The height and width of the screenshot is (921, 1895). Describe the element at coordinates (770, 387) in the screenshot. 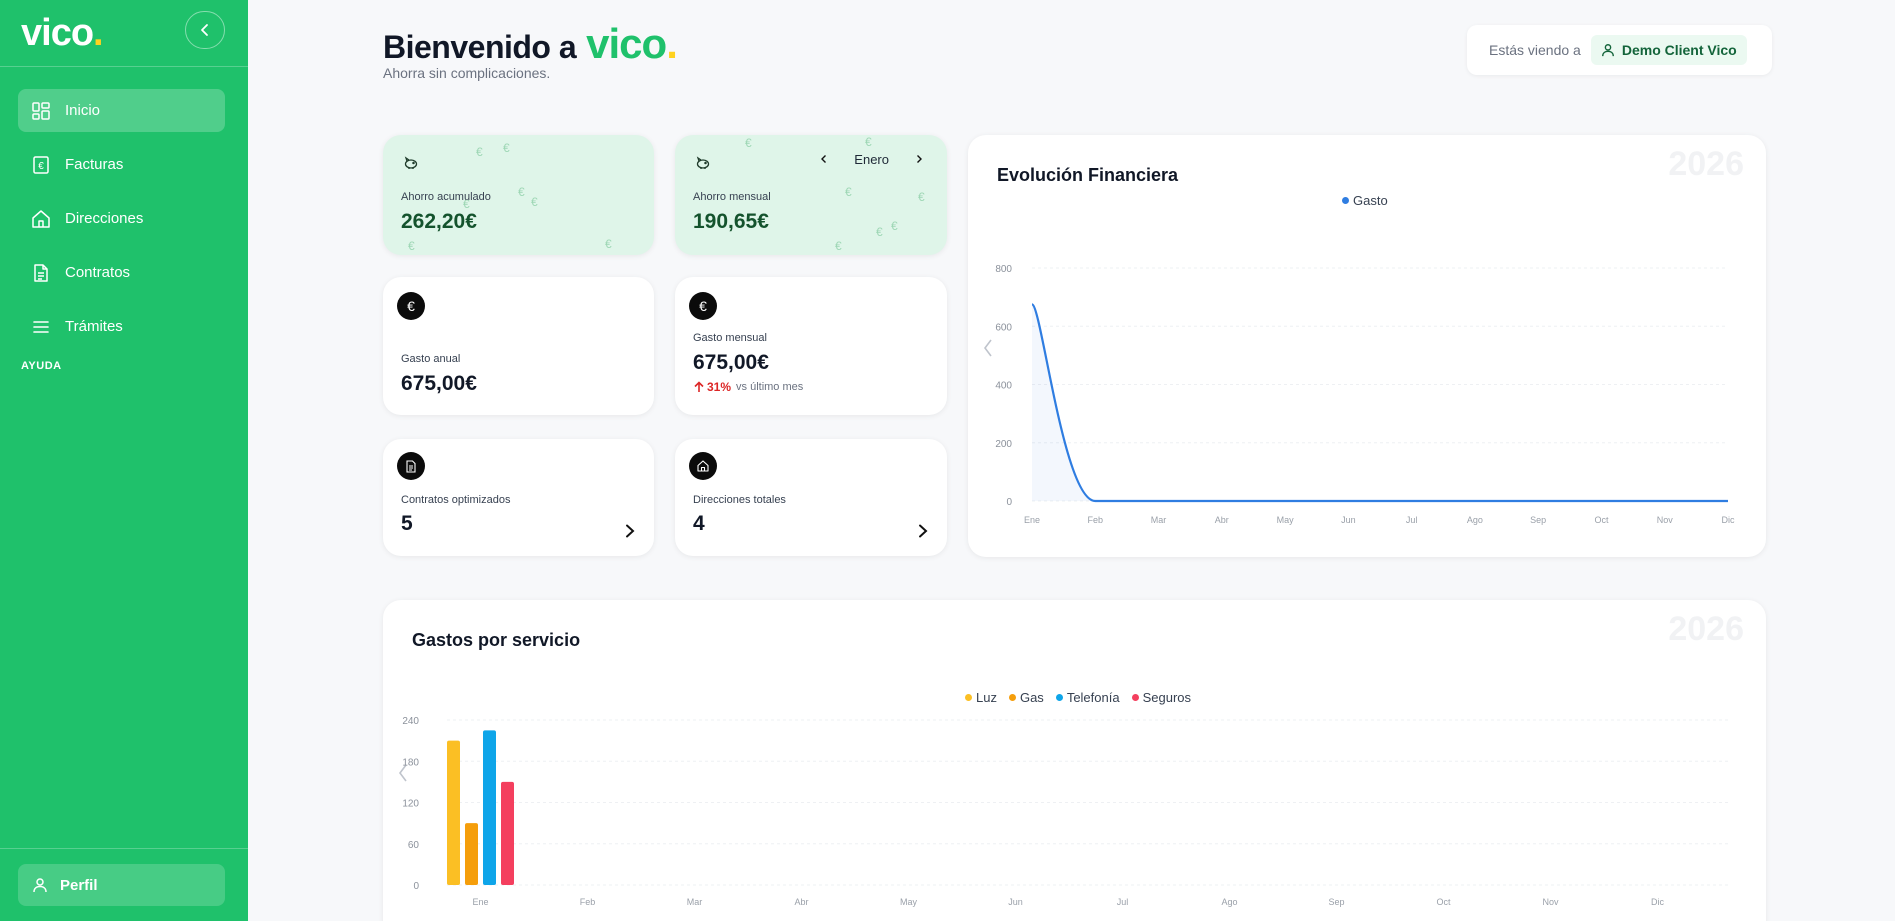

I see `trend-text: vs último mes` at that location.